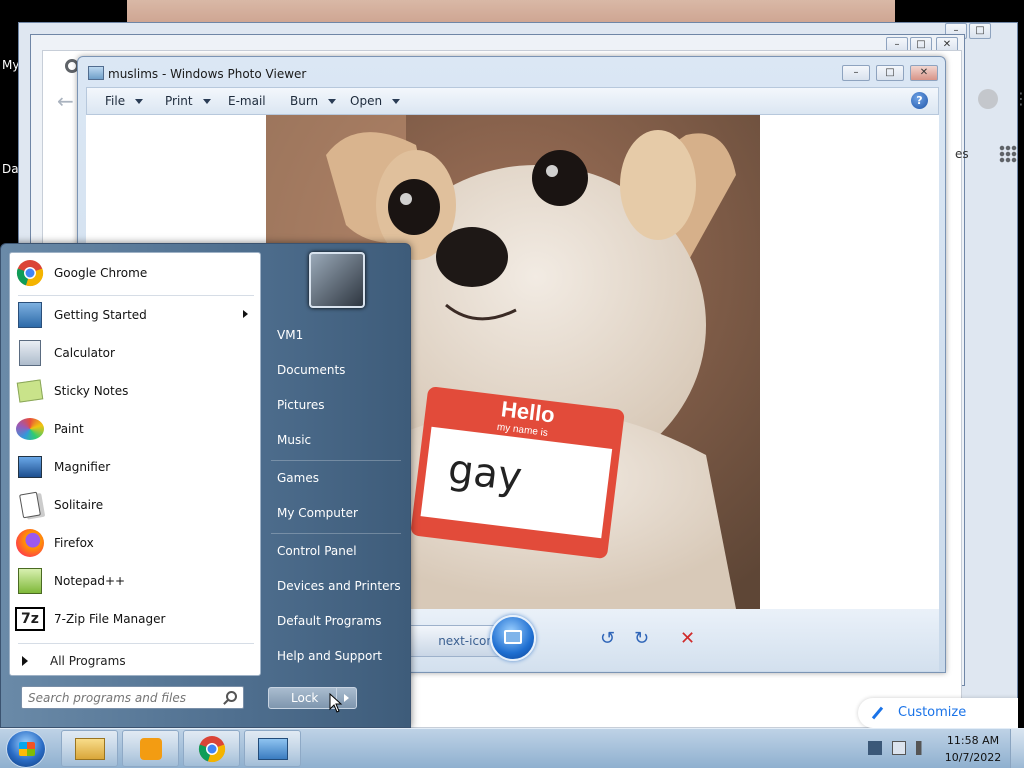 This screenshot has height=768, width=1024. I want to click on pencil-icon, so click(877, 713).